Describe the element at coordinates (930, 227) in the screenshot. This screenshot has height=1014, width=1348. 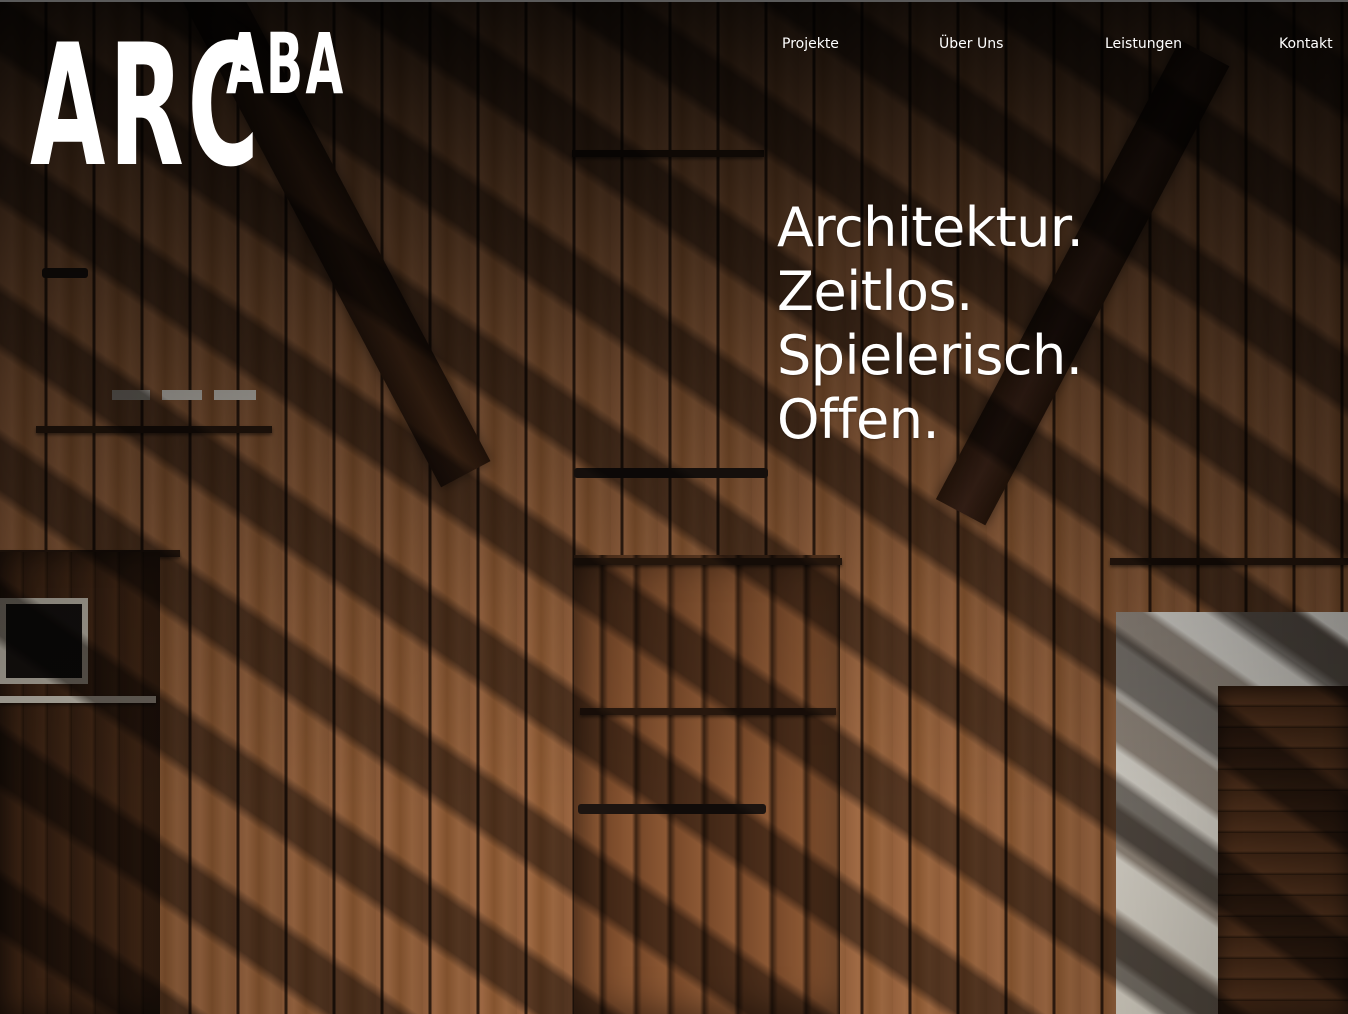
I see `tagline-line: Architektur.` at that location.